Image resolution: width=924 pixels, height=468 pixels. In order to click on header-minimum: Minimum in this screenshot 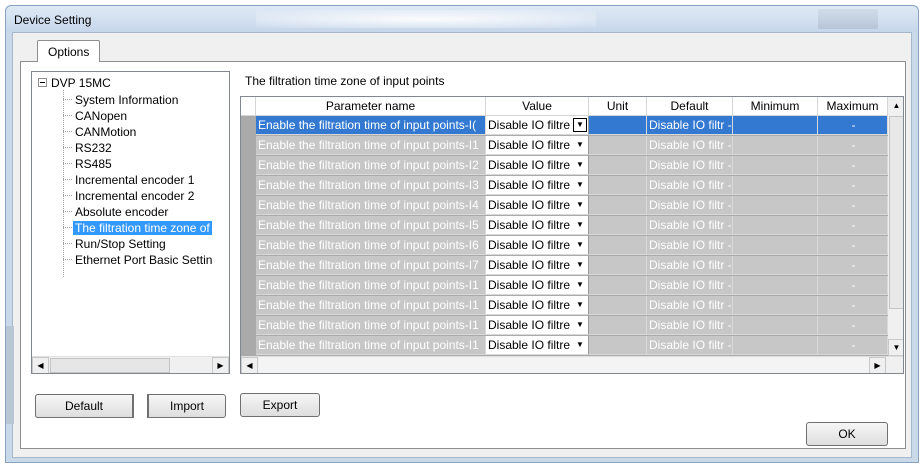, I will do `click(775, 106)`.